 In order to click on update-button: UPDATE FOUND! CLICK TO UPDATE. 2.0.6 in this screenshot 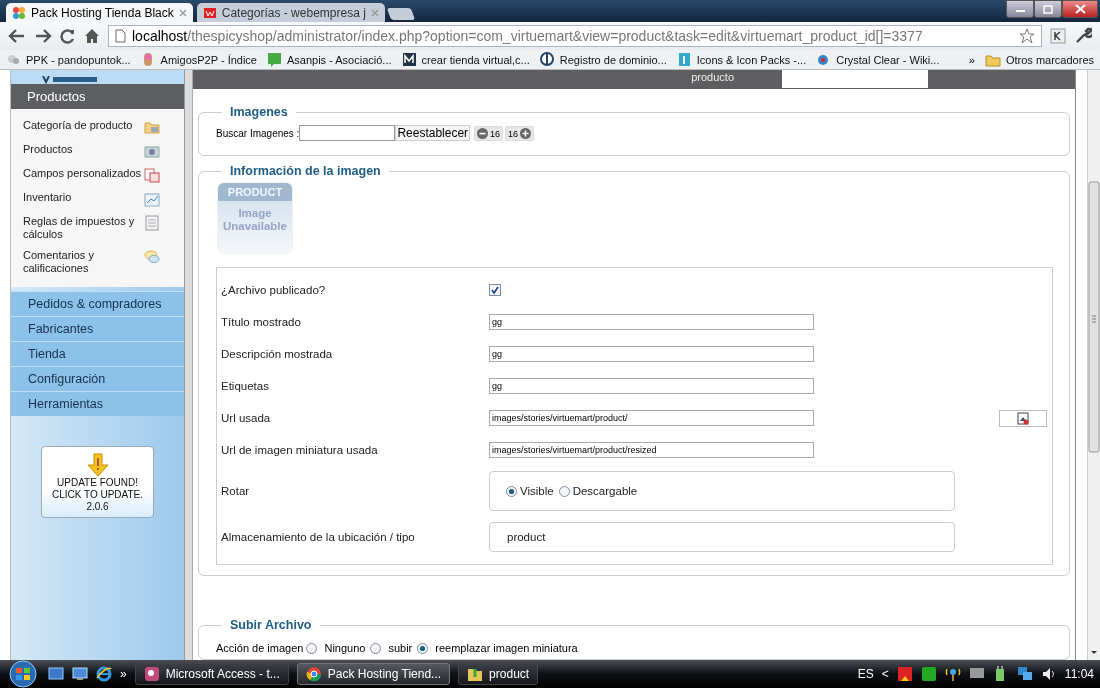, I will do `click(97, 482)`.